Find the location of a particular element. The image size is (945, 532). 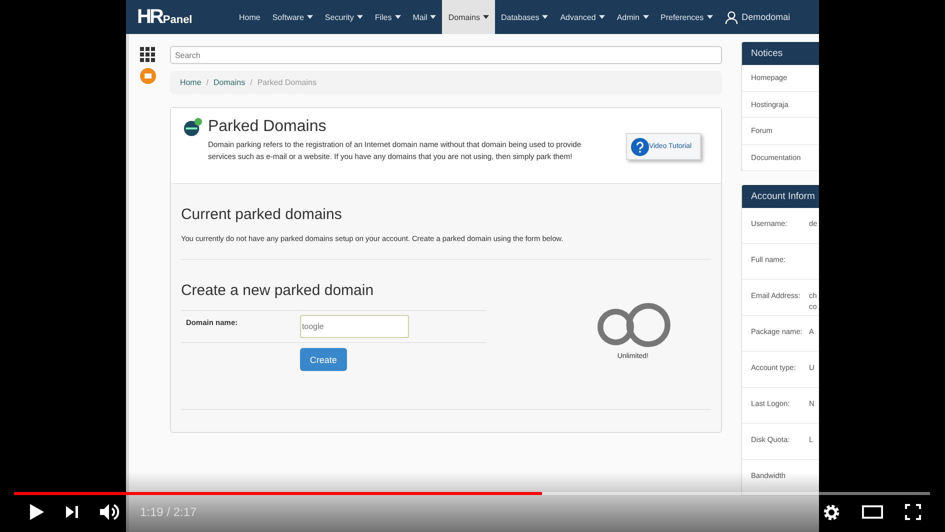

nav-menu-item: Files is located at coordinates (387, 17).